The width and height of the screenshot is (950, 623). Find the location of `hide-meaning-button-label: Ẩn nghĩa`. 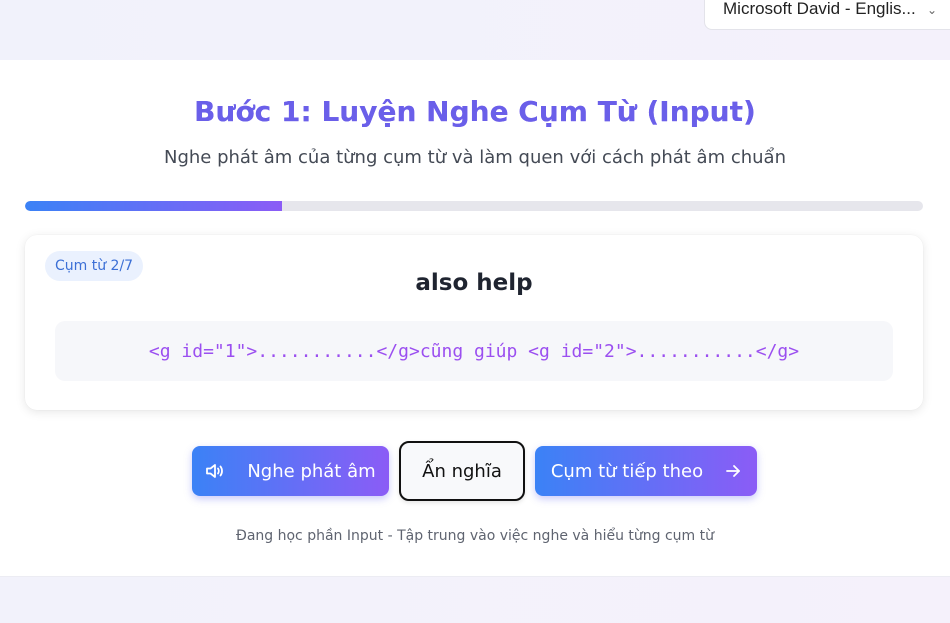

hide-meaning-button-label: Ẩn nghĩa is located at coordinates (462, 471).